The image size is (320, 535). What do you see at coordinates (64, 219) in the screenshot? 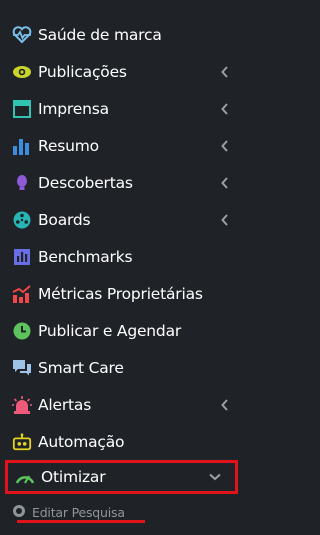
I see `menu-item-label: Boards` at bounding box center [64, 219].